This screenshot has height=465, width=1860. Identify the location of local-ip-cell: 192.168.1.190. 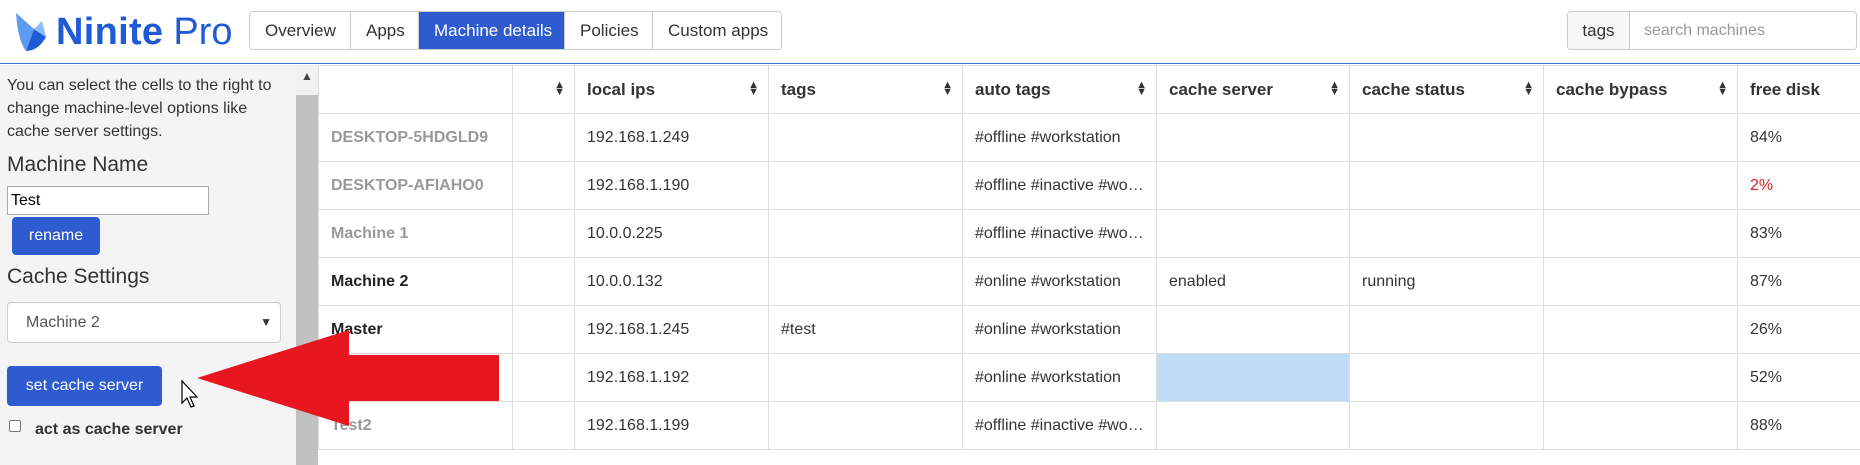
(671, 185).